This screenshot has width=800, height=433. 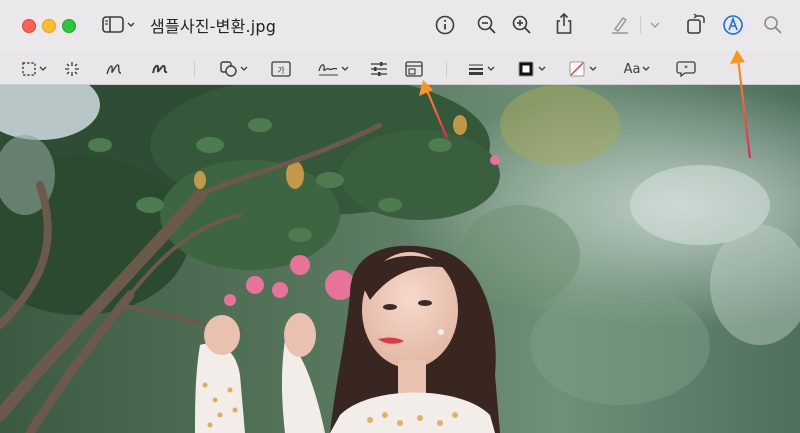 What do you see at coordinates (434, 109) in the screenshot?
I see `arrow-to-adjust-size-icon` at bounding box center [434, 109].